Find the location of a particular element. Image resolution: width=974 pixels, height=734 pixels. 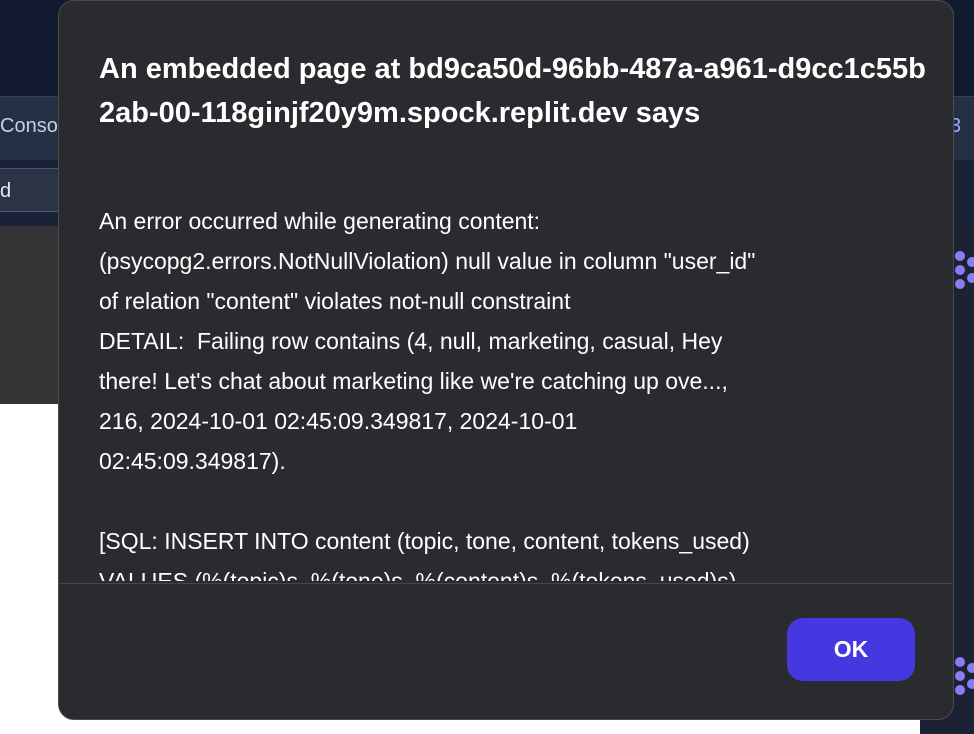

dialog-divider is located at coordinates (506, 583).